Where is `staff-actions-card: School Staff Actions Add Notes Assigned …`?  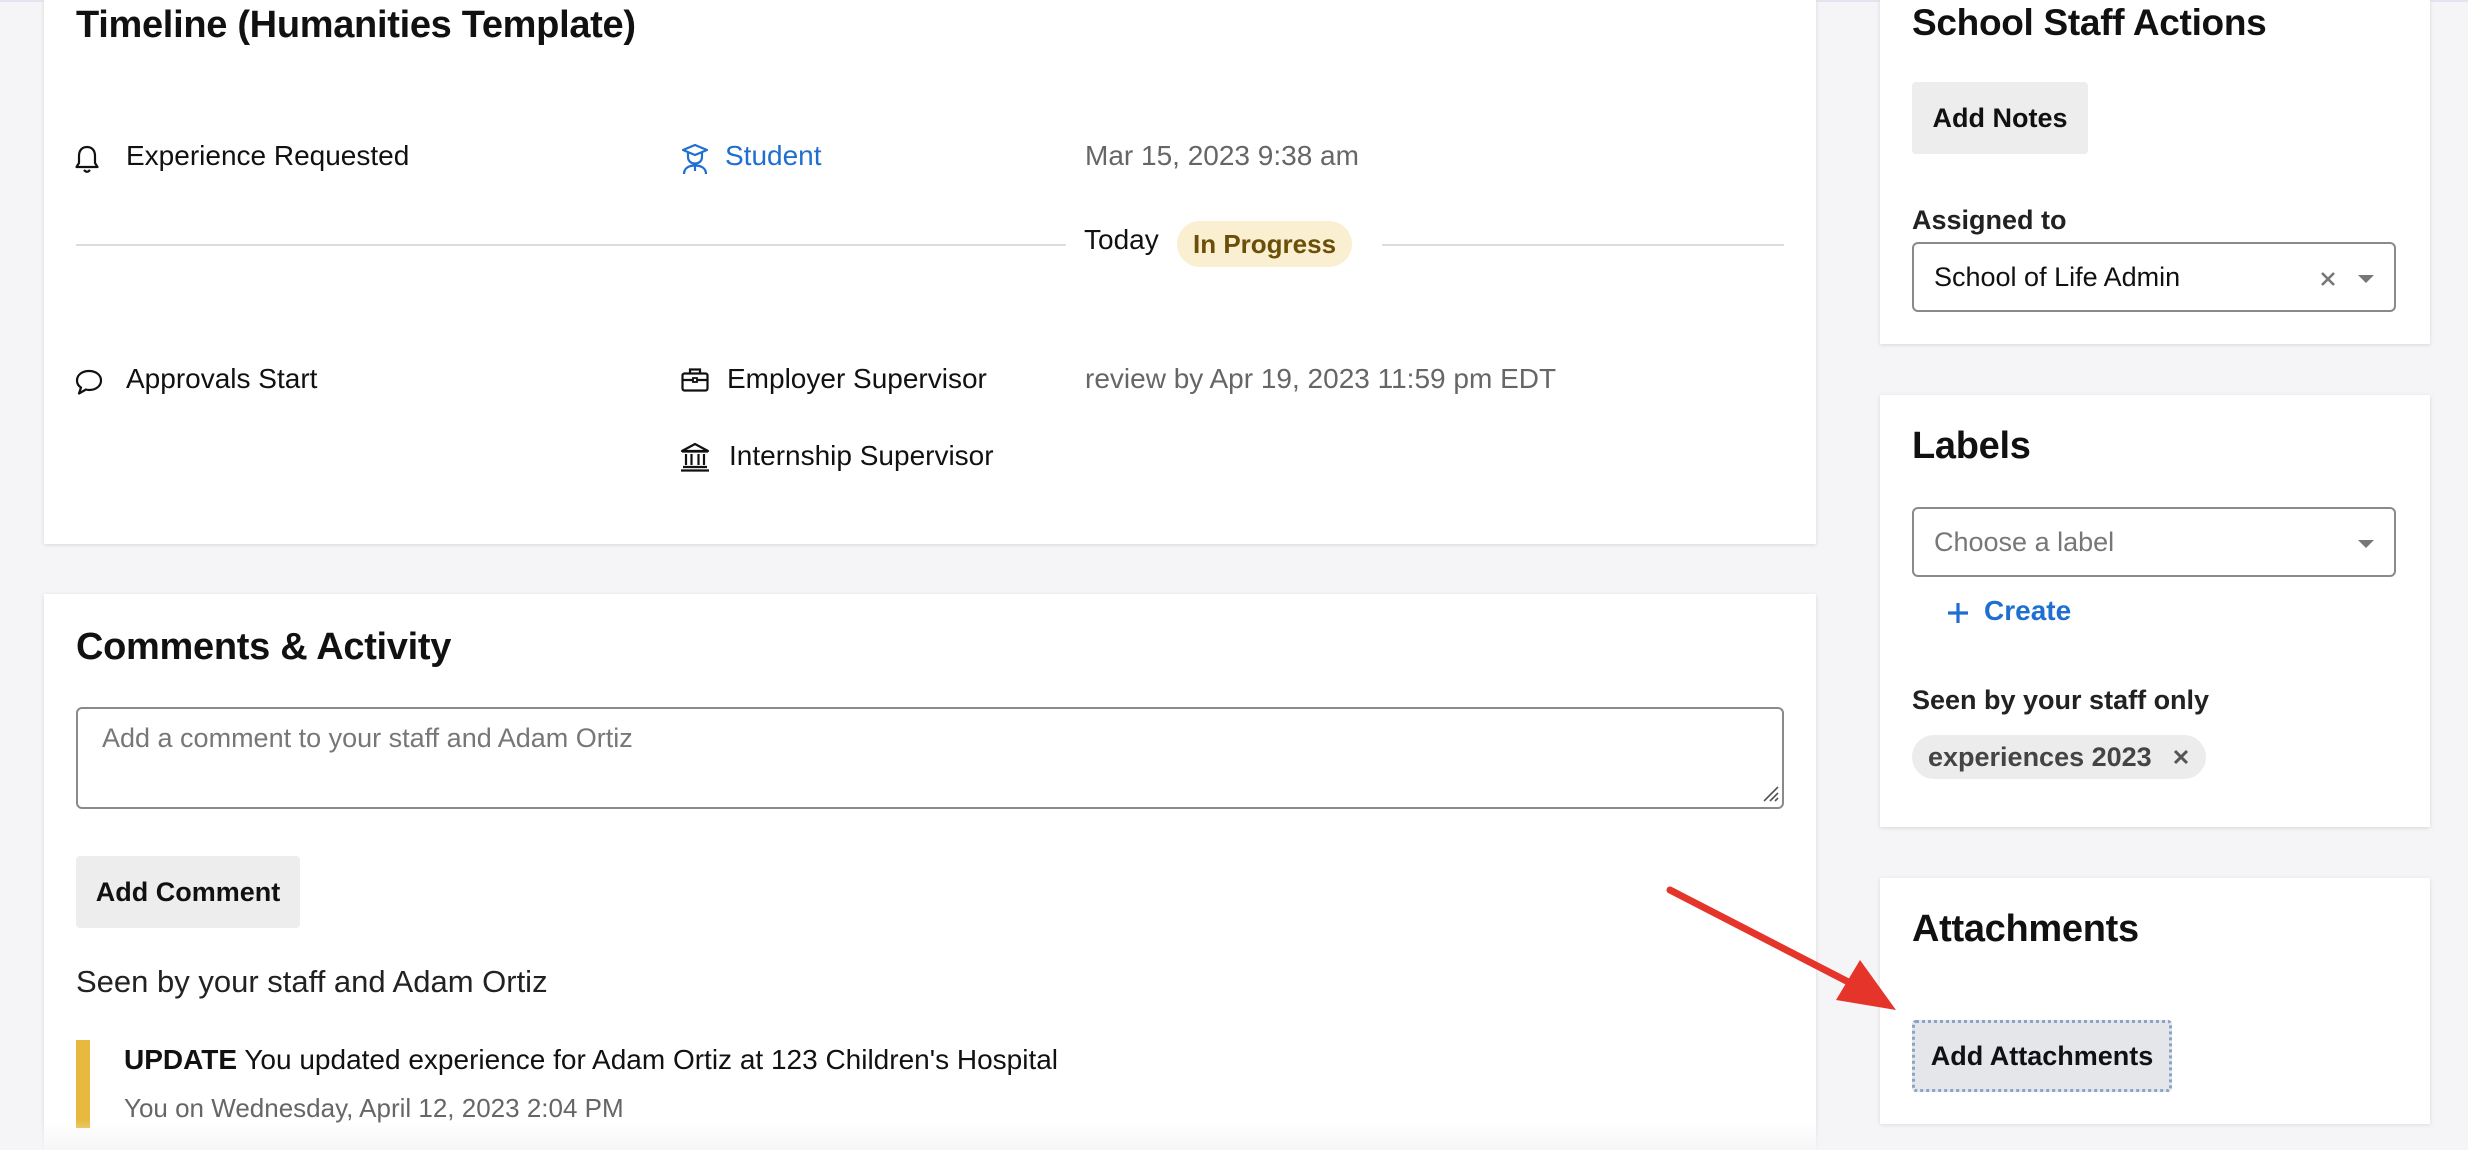
staff-actions-card: School Staff Actions Add Notes Assigned … is located at coordinates (2155, 172).